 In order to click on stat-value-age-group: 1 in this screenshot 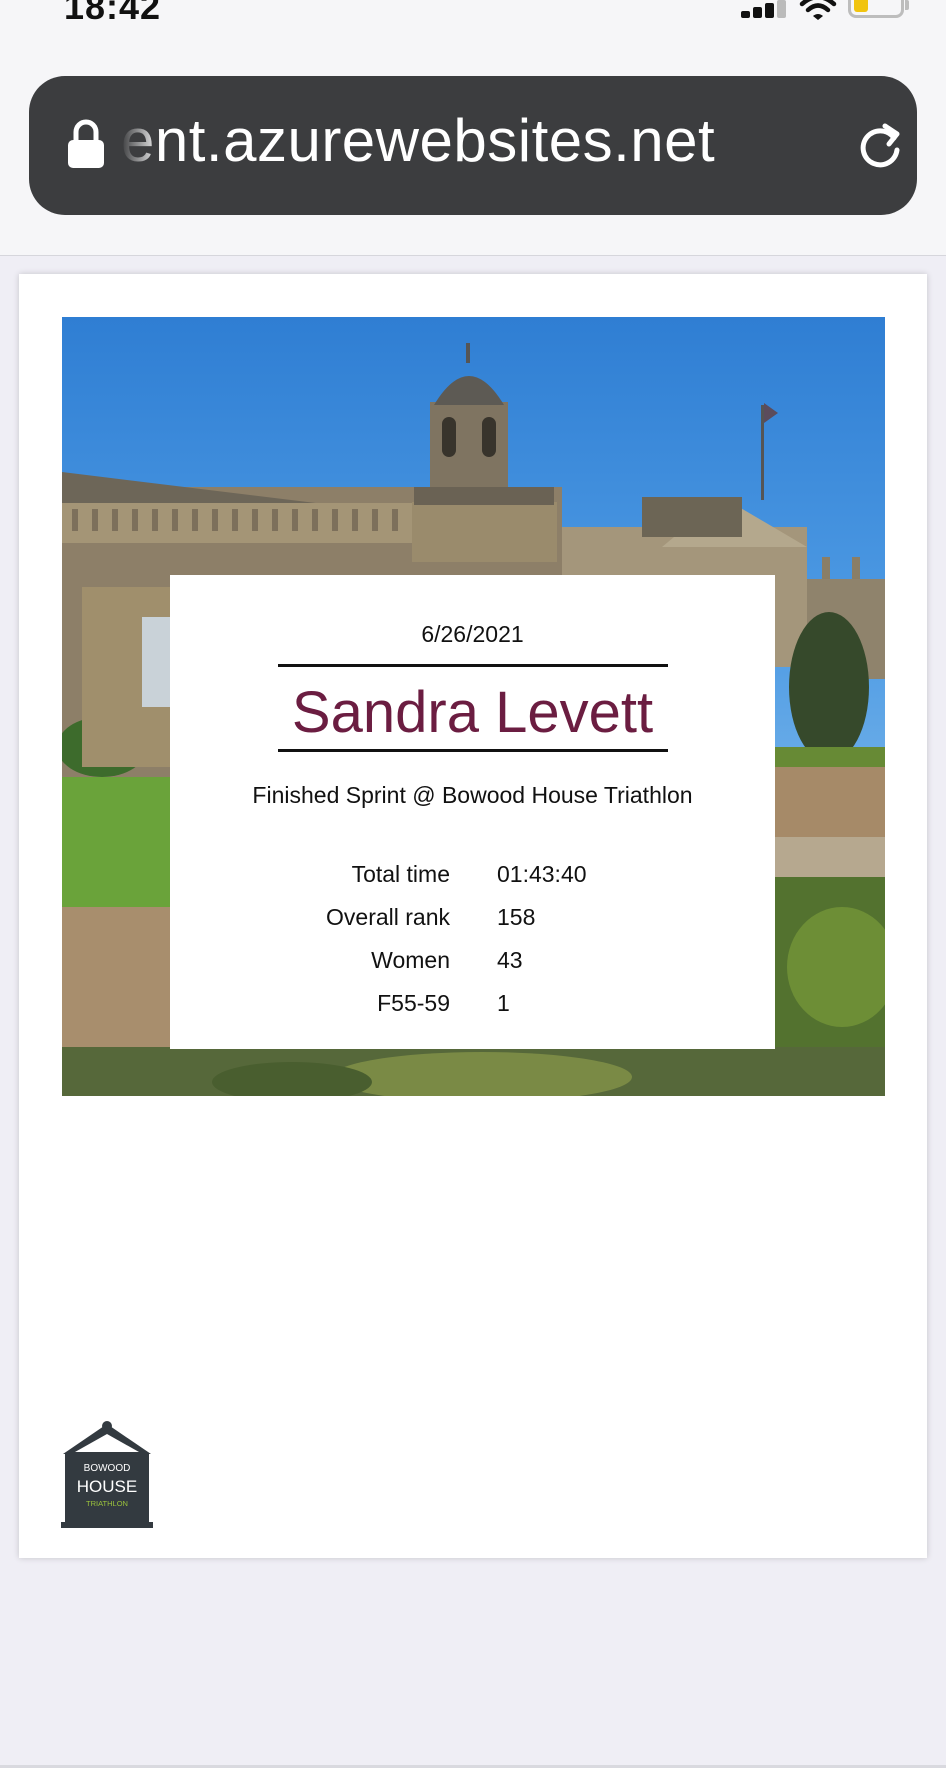, I will do `click(503, 1003)`.